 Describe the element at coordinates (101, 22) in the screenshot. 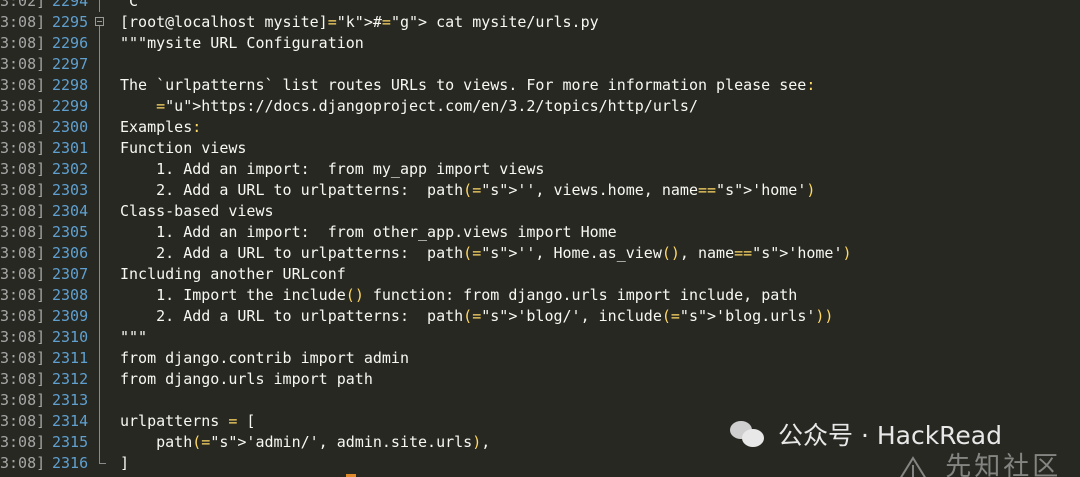

I see `fold-toggle-icon` at that location.